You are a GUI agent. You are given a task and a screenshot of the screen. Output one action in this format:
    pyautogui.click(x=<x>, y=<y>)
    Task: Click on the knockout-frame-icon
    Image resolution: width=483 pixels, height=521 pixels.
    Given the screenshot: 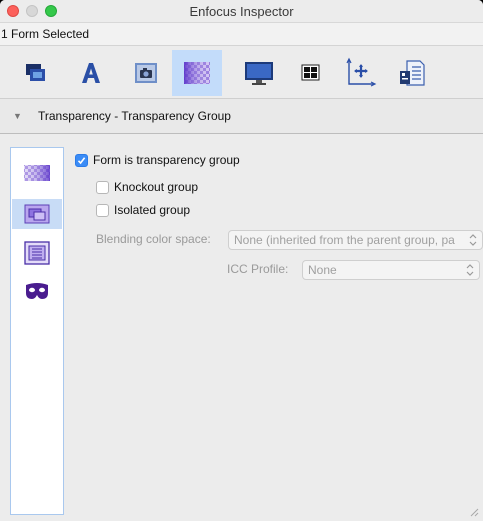 What is the action you would take?
    pyautogui.click(x=37, y=253)
    